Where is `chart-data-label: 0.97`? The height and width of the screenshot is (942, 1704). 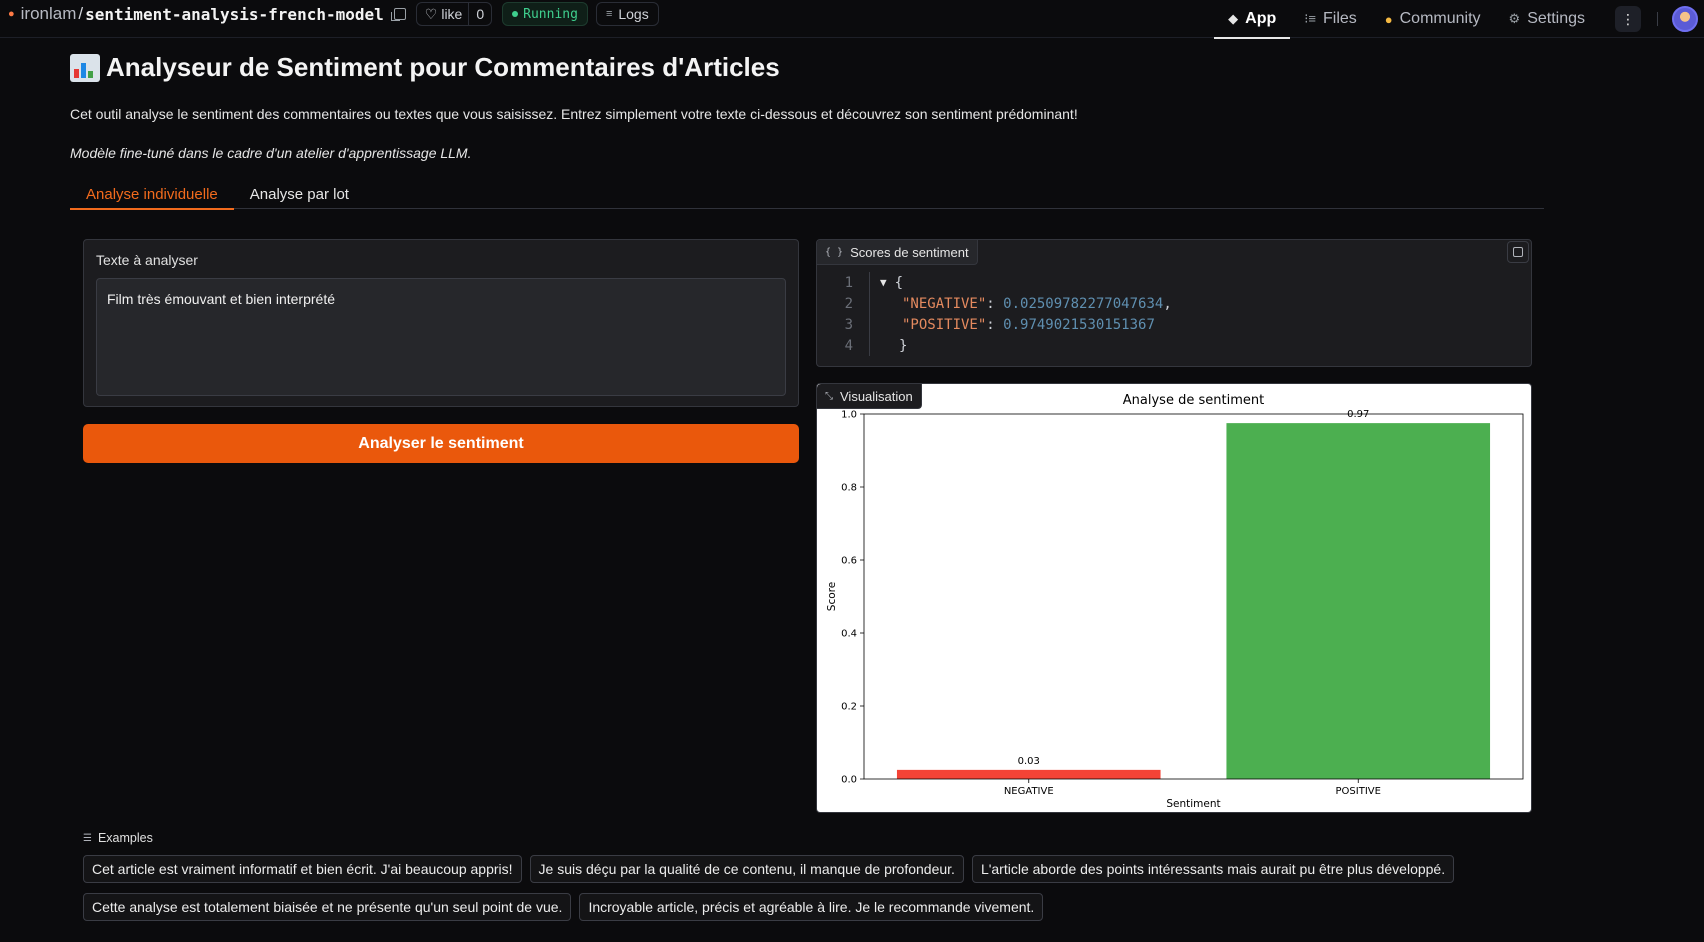 chart-data-label: 0.97 is located at coordinates (1358, 414).